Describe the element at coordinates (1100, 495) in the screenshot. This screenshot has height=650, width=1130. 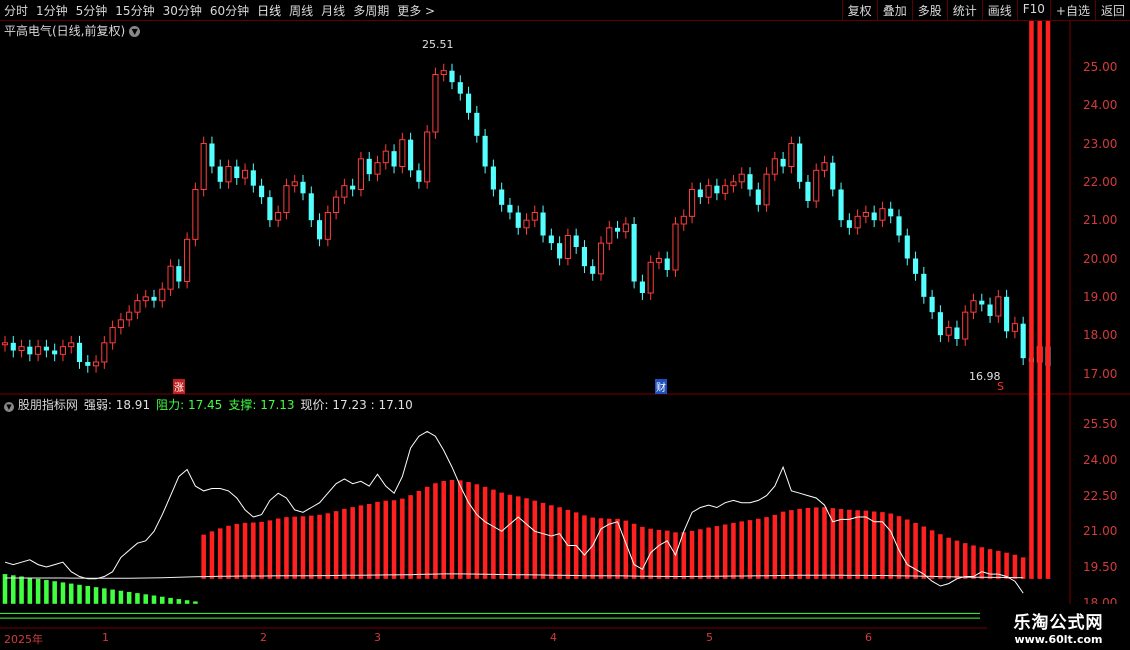
I see `indicator-tick-2: 22.50` at that location.